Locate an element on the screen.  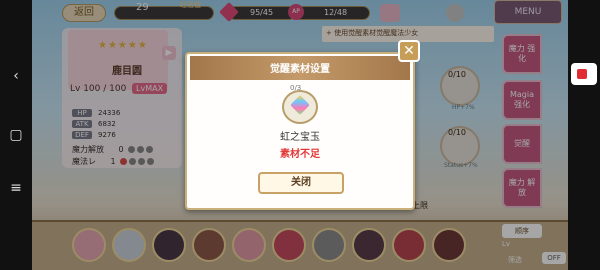
material-name: 虹之宝玉 is located at coordinates (300, 137).